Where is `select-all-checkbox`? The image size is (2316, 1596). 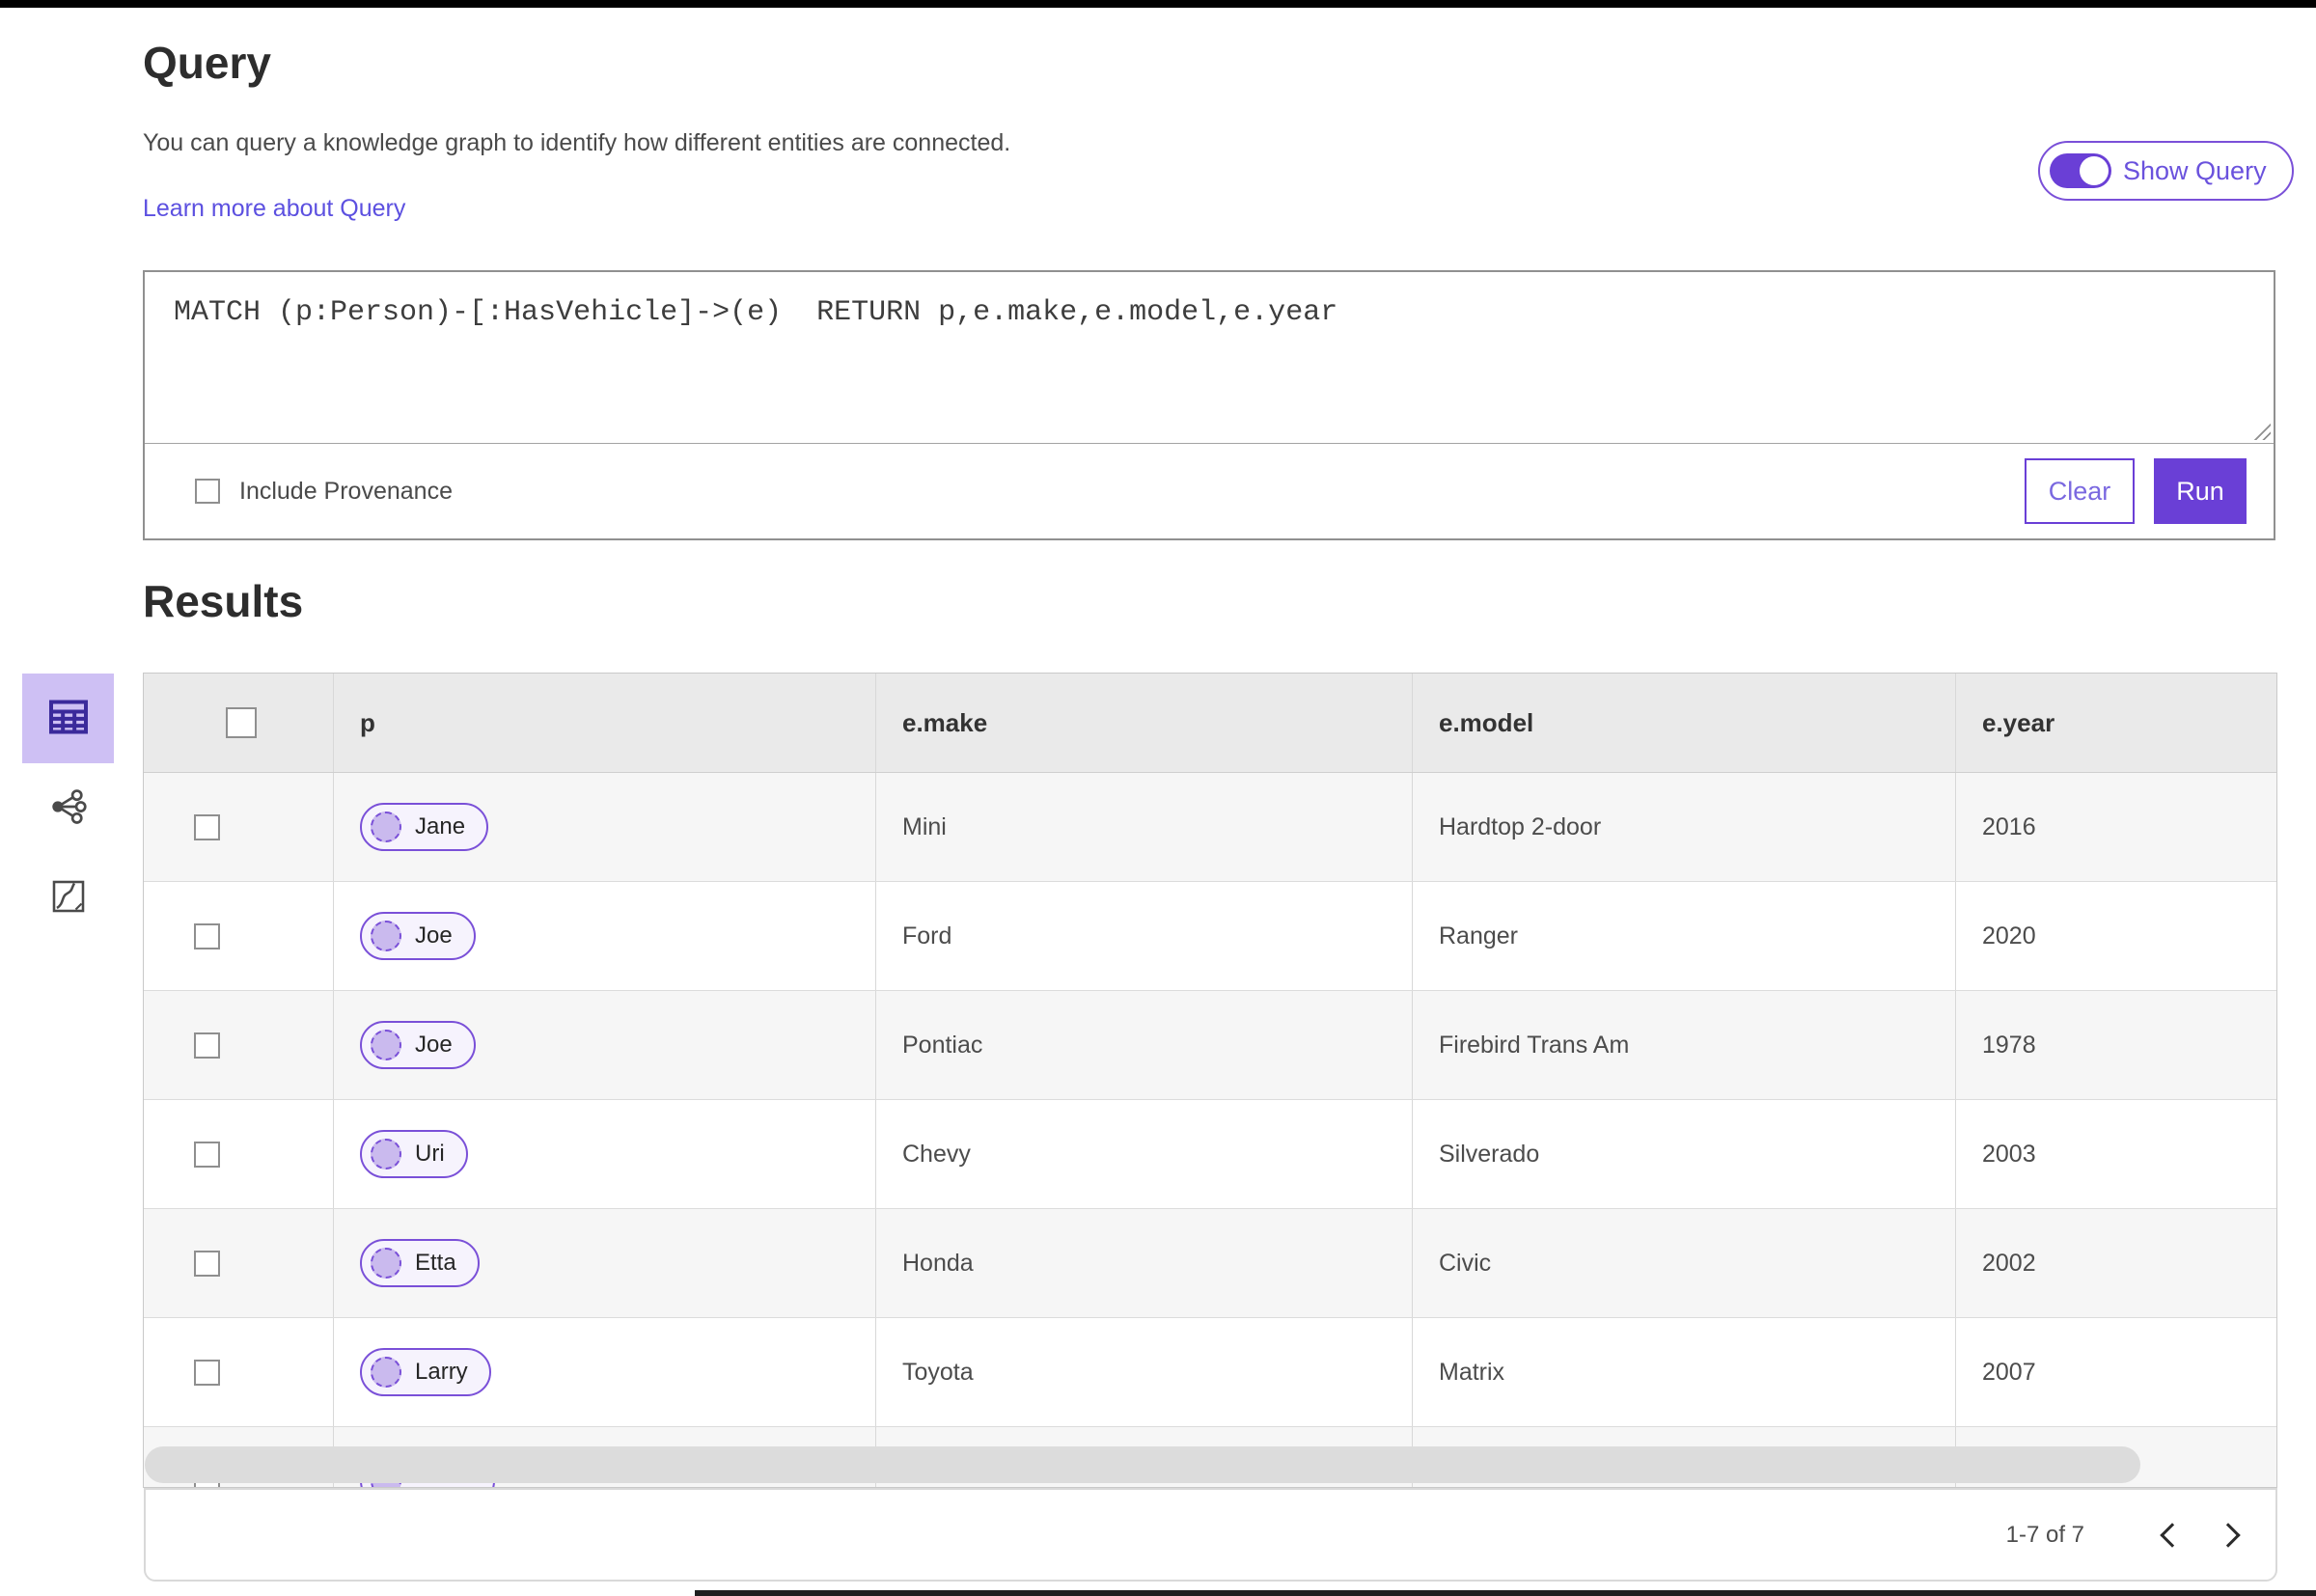 select-all-checkbox is located at coordinates (241, 722).